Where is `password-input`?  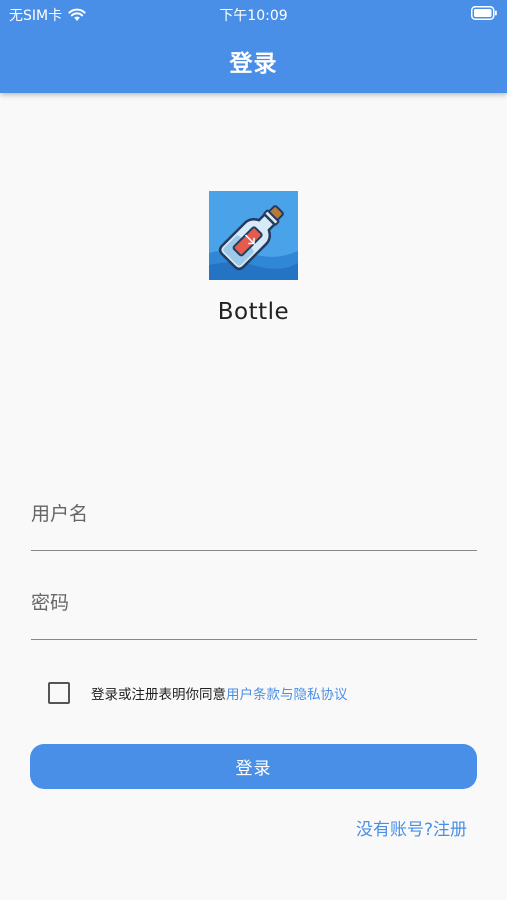
password-input is located at coordinates (254, 603).